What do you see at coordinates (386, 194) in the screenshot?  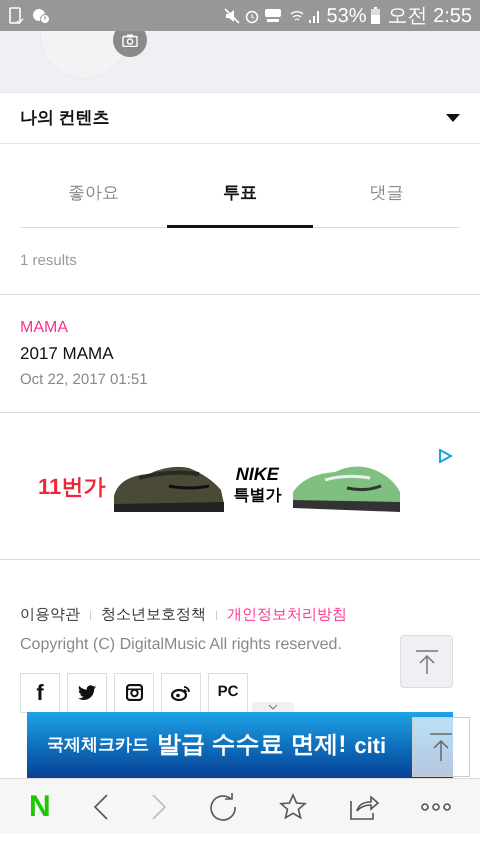 I see `tab: 댓글` at bounding box center [386, 194].